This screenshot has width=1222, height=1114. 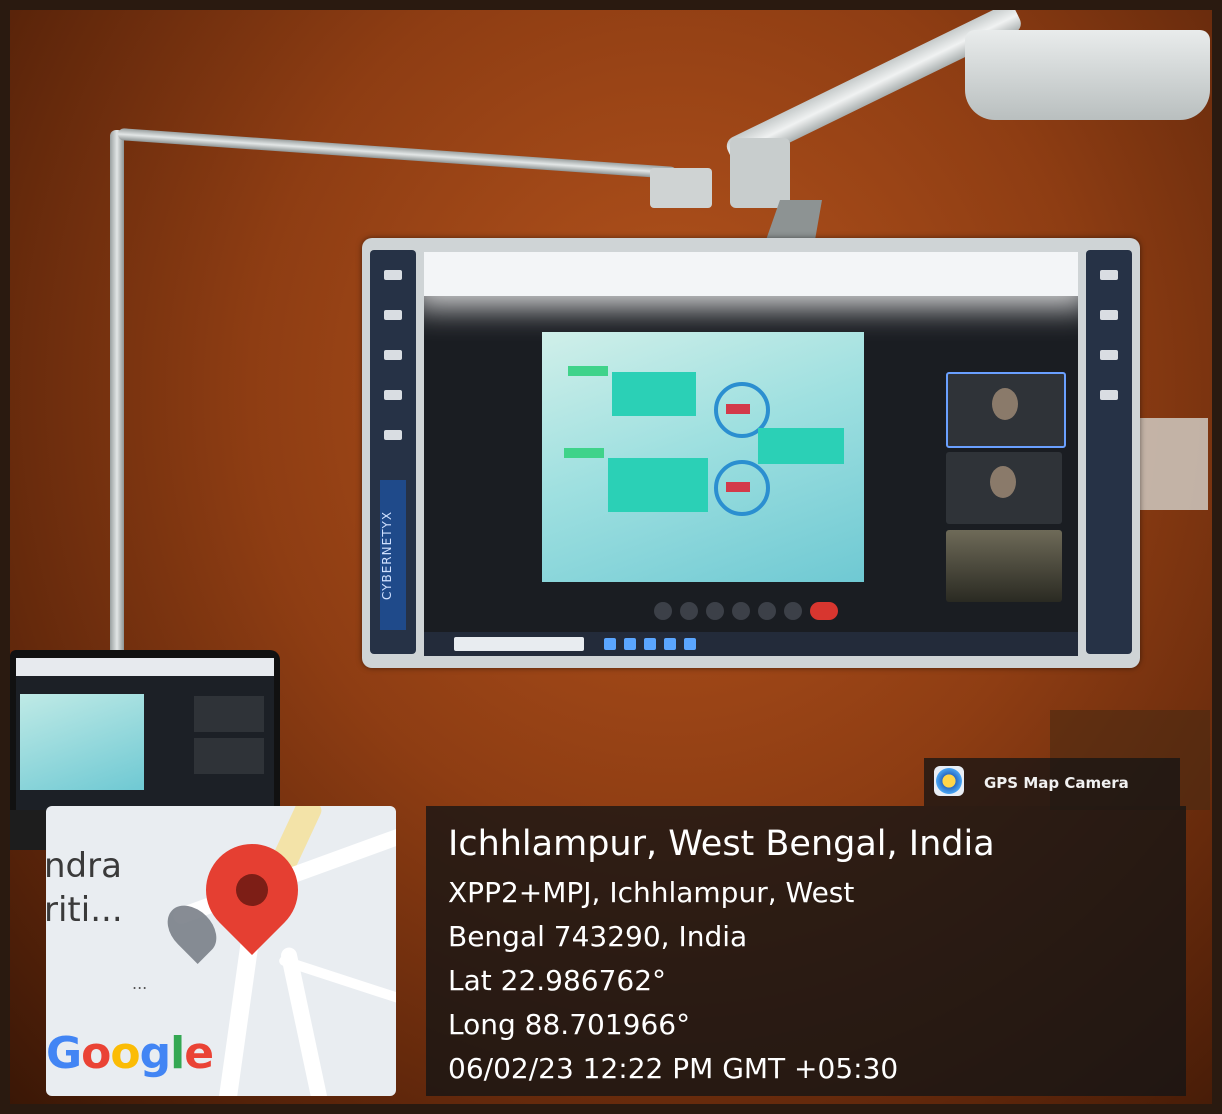 What do you see at coordinates (1087, 75) in the screenshot?
I see `projector` at bounding box center [1087, 75].